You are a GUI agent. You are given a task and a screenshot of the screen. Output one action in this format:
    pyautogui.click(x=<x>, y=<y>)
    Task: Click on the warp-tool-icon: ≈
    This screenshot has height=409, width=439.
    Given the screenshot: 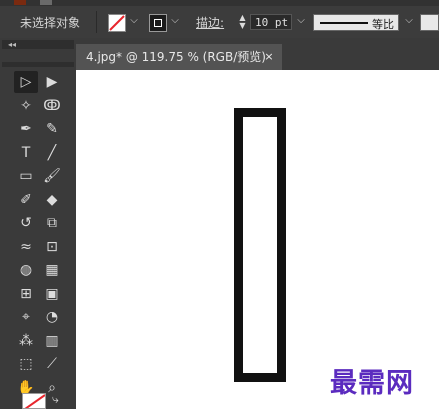 What is the action you would take?
    pyautogui.click(x=26, y=247)
    